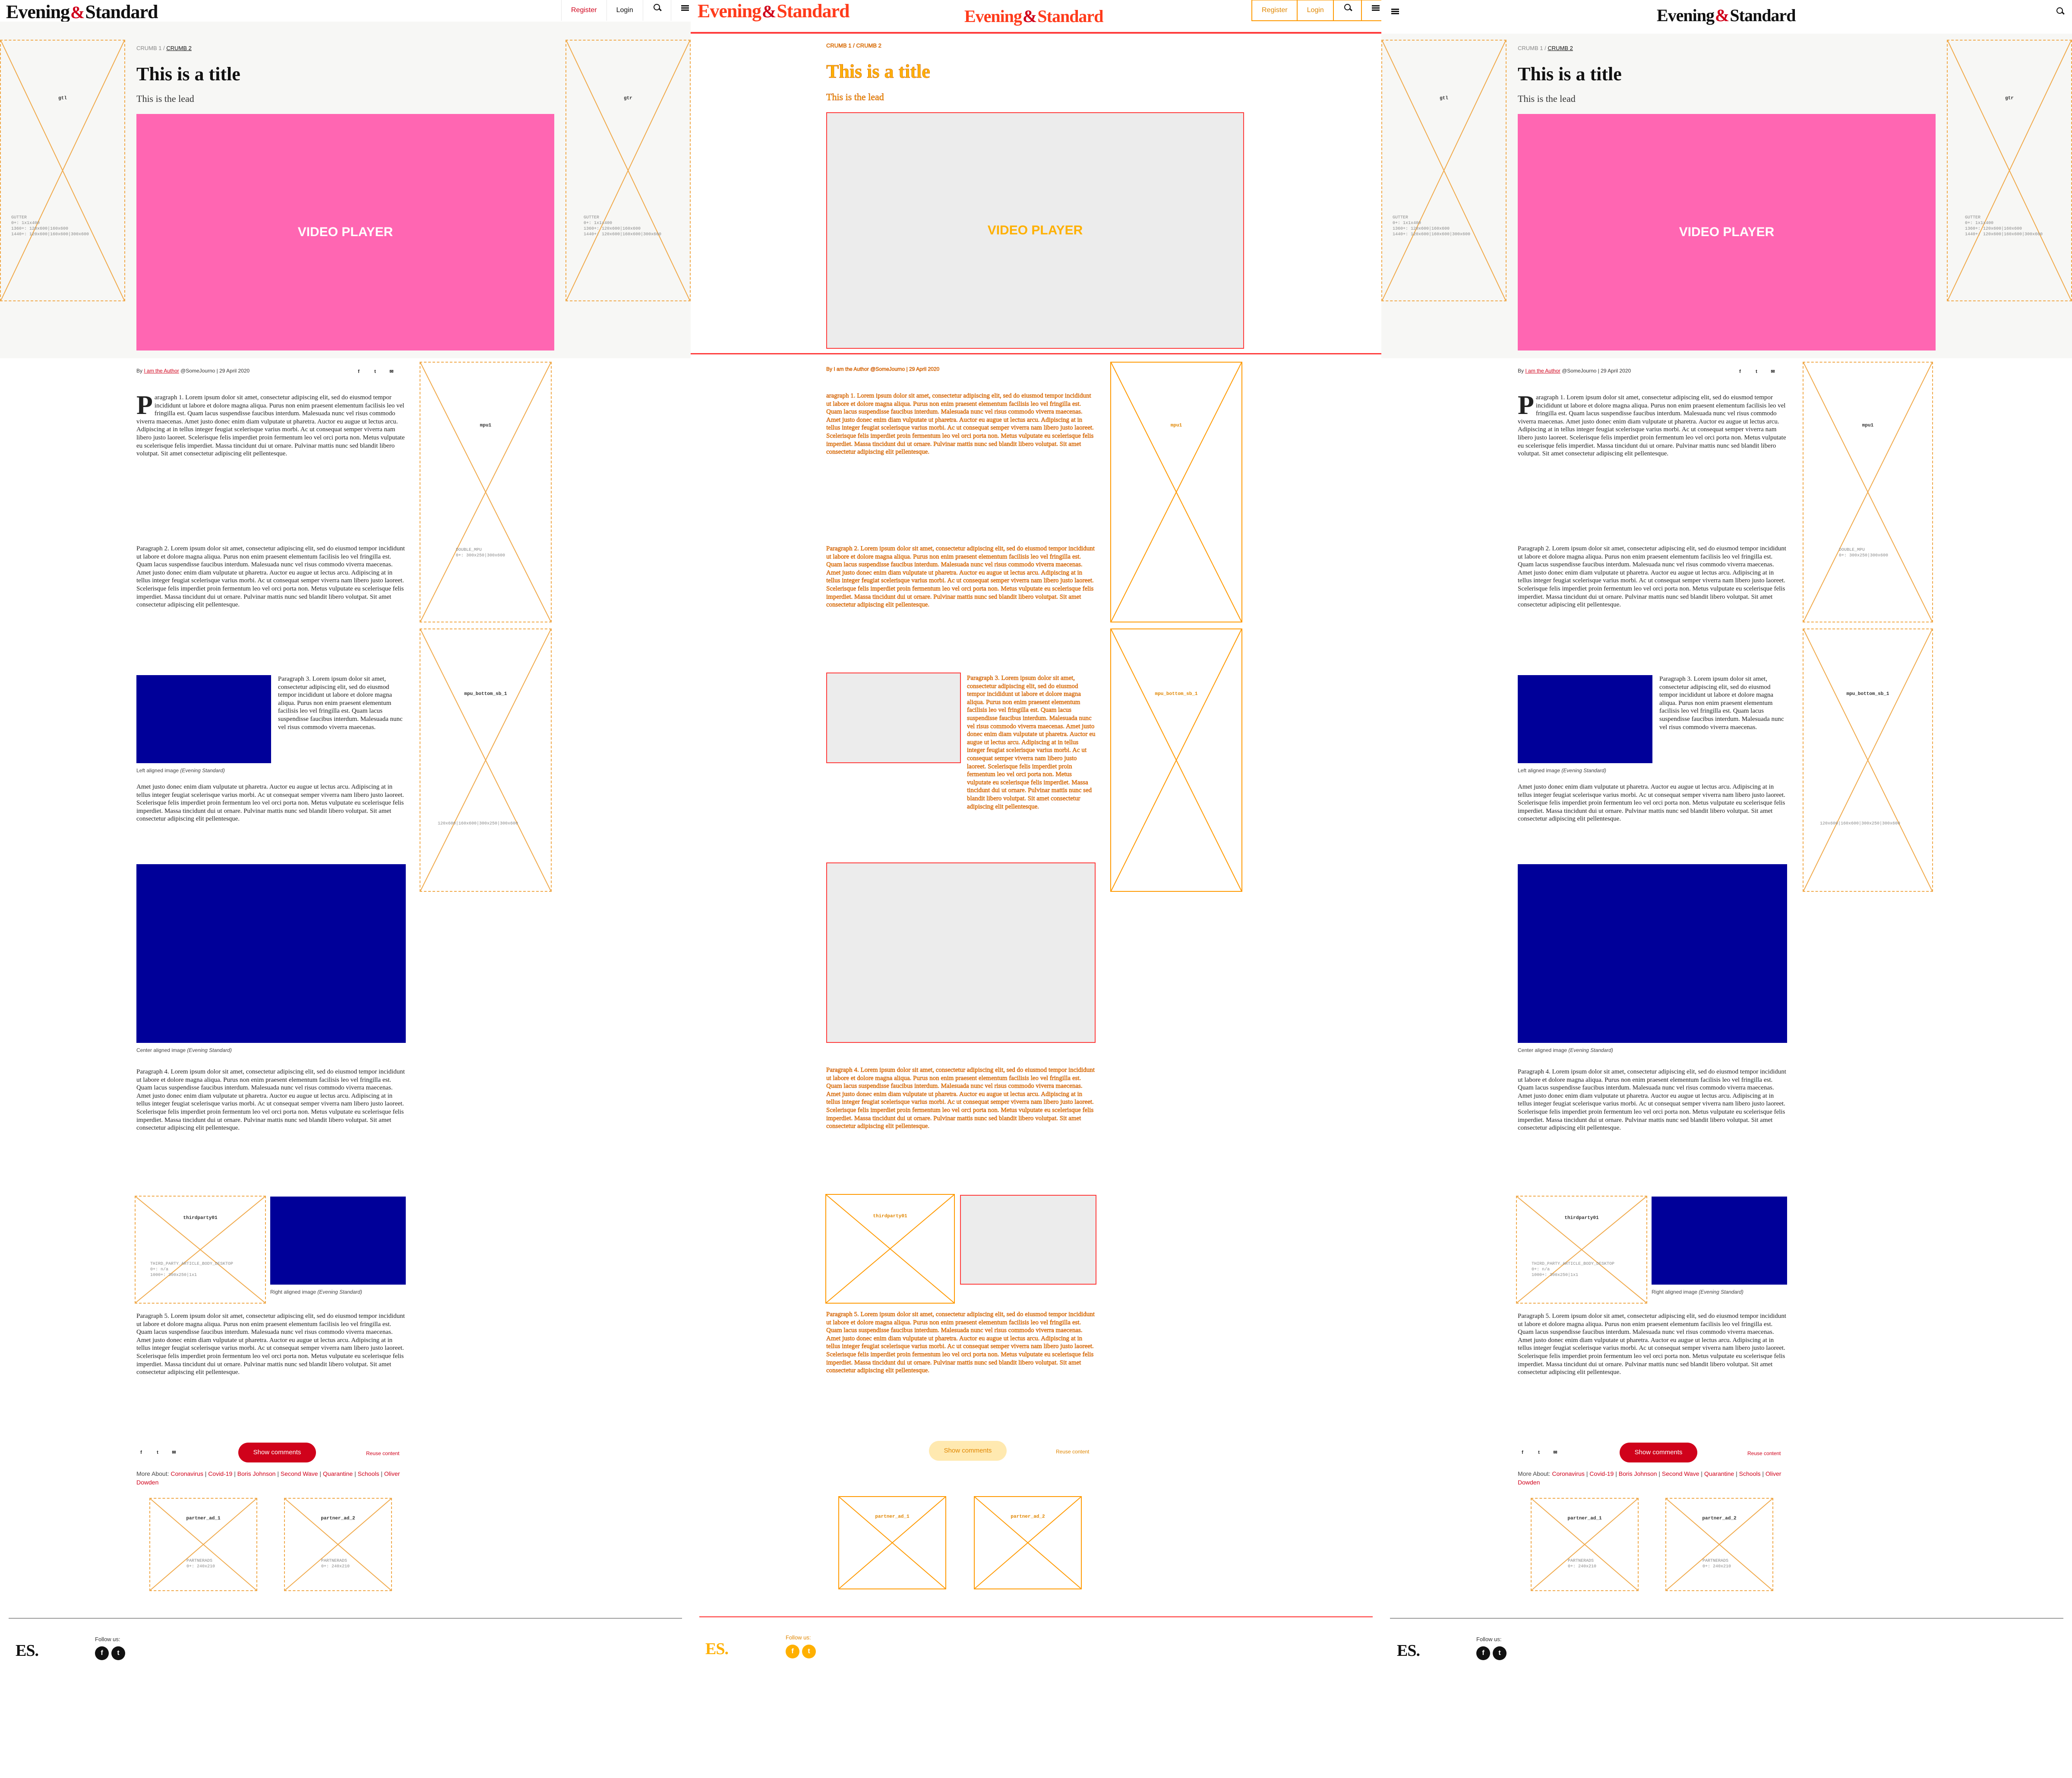  Describe the element at coordinates (165, 98) in the screenshot. I see `article-lead: This is the lead` at that location.